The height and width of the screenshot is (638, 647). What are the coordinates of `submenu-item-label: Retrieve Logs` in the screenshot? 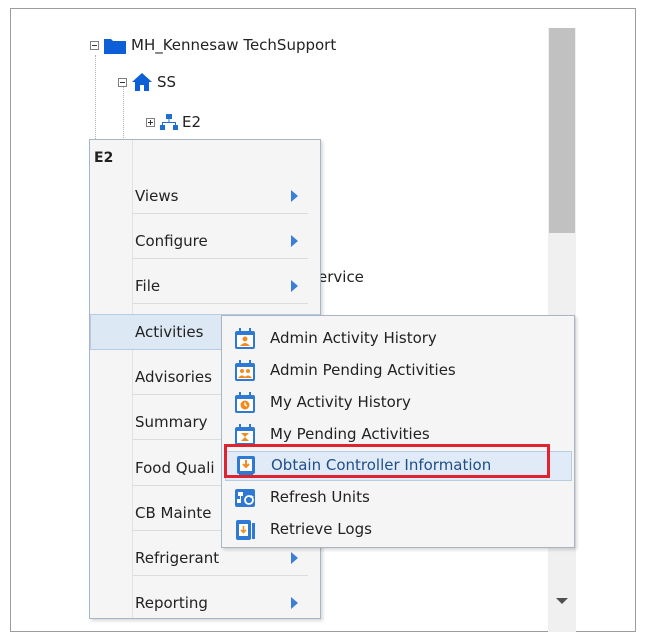 It's located at (321, 529).